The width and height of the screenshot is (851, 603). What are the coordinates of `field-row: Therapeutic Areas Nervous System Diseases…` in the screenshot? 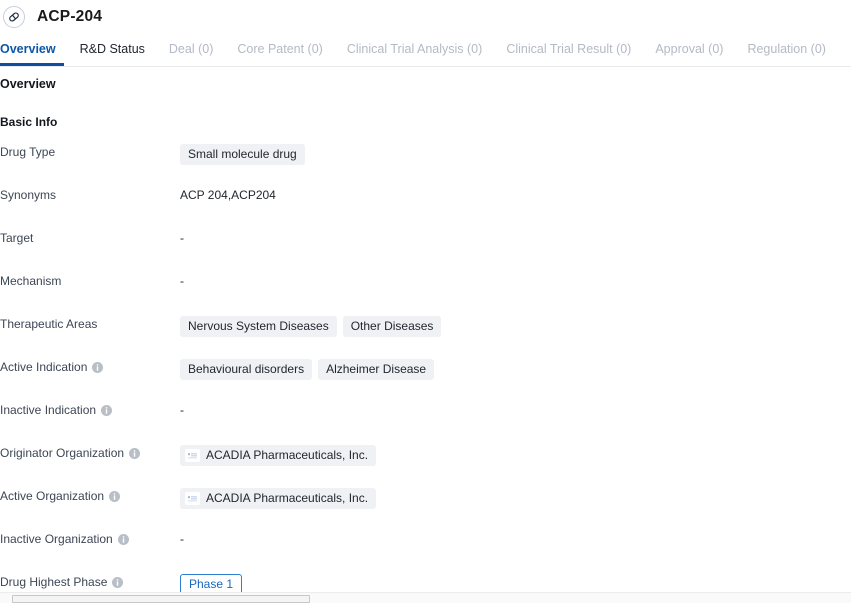 It's located at (425, 337).